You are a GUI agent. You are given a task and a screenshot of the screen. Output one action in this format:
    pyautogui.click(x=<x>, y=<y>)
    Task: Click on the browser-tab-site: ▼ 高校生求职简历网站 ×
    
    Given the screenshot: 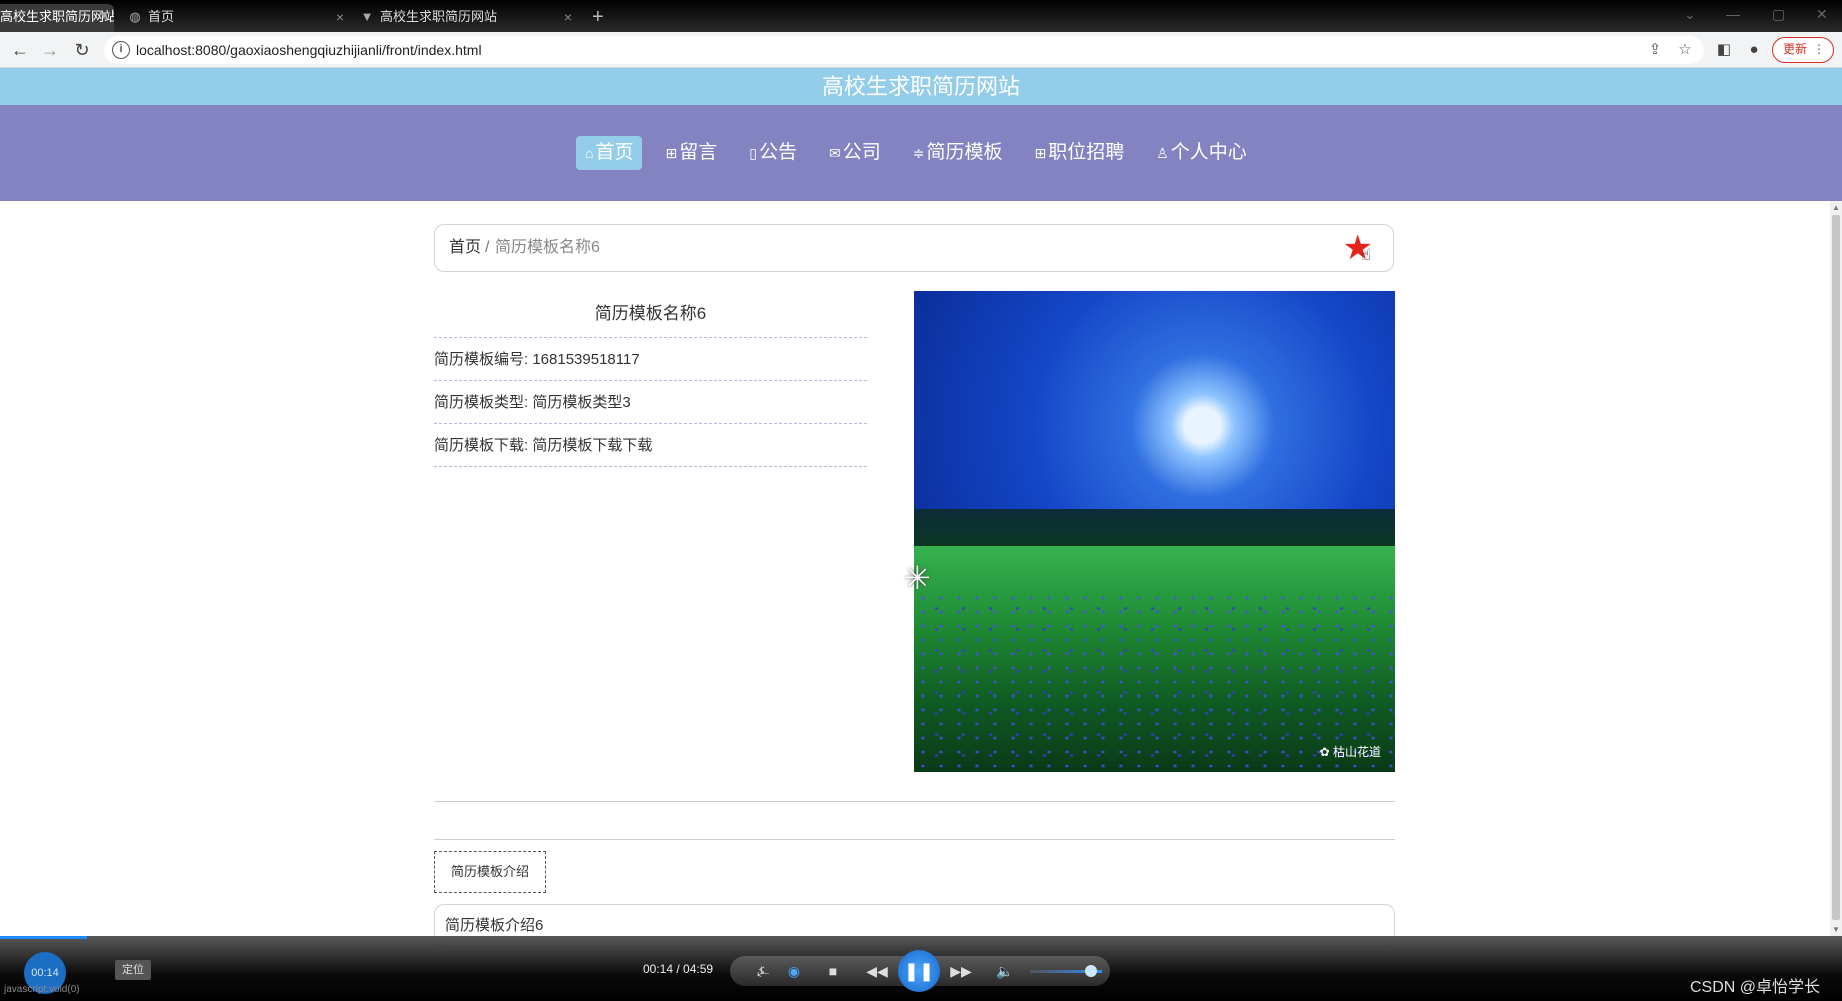 What is the action you would take?
    pyautogui.click(x=470, y=18)
    